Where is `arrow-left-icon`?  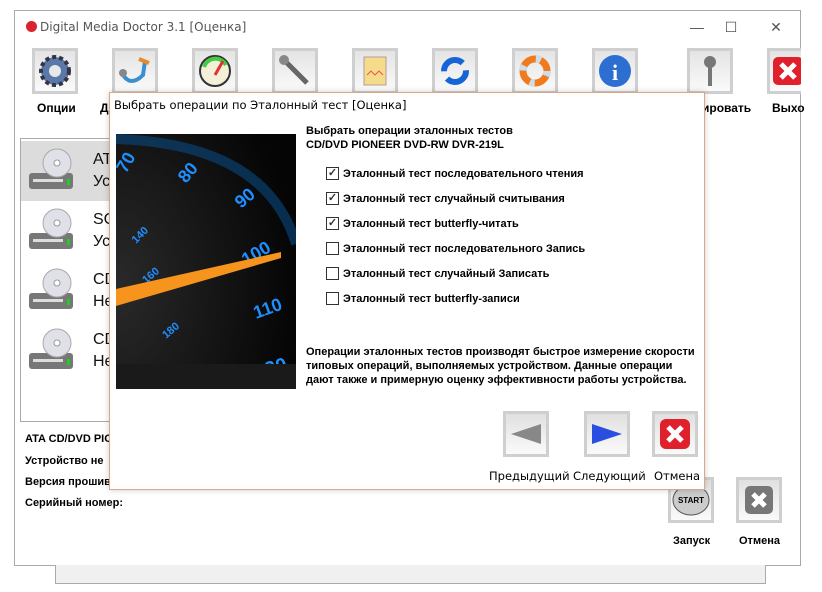
arrow-left-icon is located at coordinates (526, 434).